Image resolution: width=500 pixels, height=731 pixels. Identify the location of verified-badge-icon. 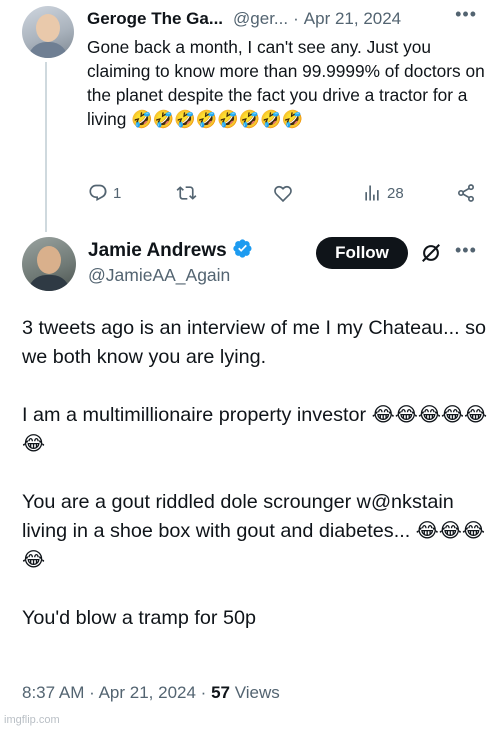
(242, 251).